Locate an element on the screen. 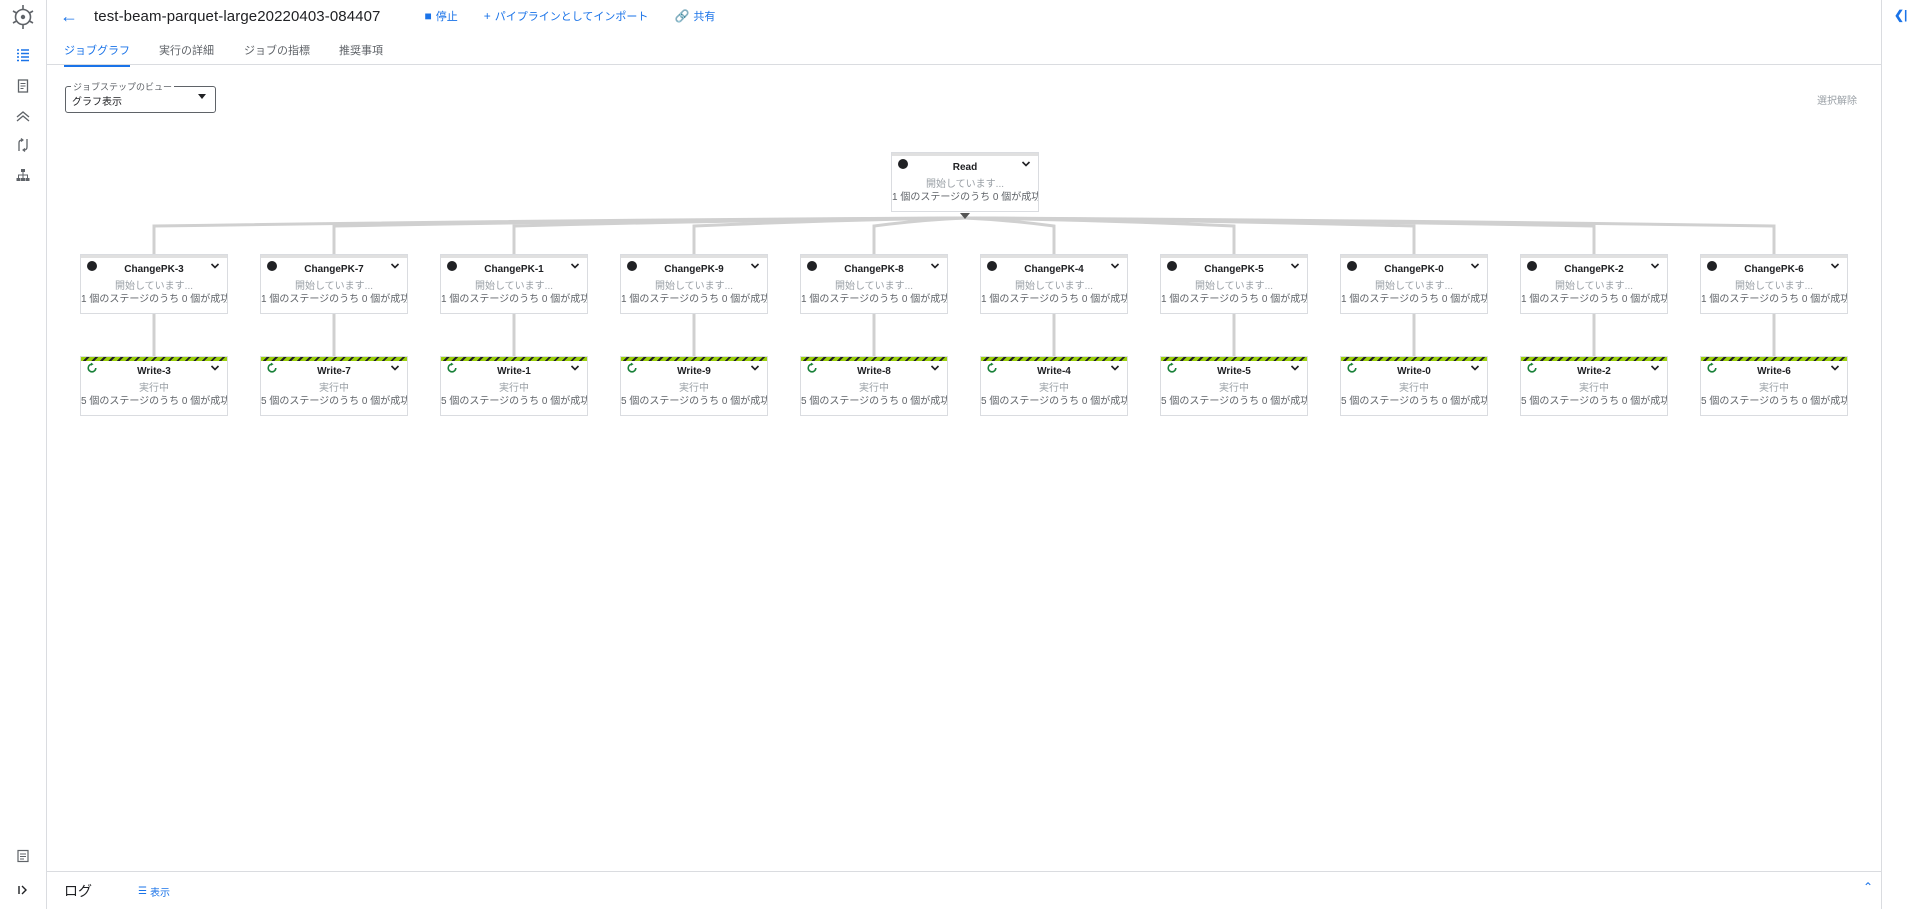 The image size is (1919, 909). document-icon is located at coordinates (23, 86).